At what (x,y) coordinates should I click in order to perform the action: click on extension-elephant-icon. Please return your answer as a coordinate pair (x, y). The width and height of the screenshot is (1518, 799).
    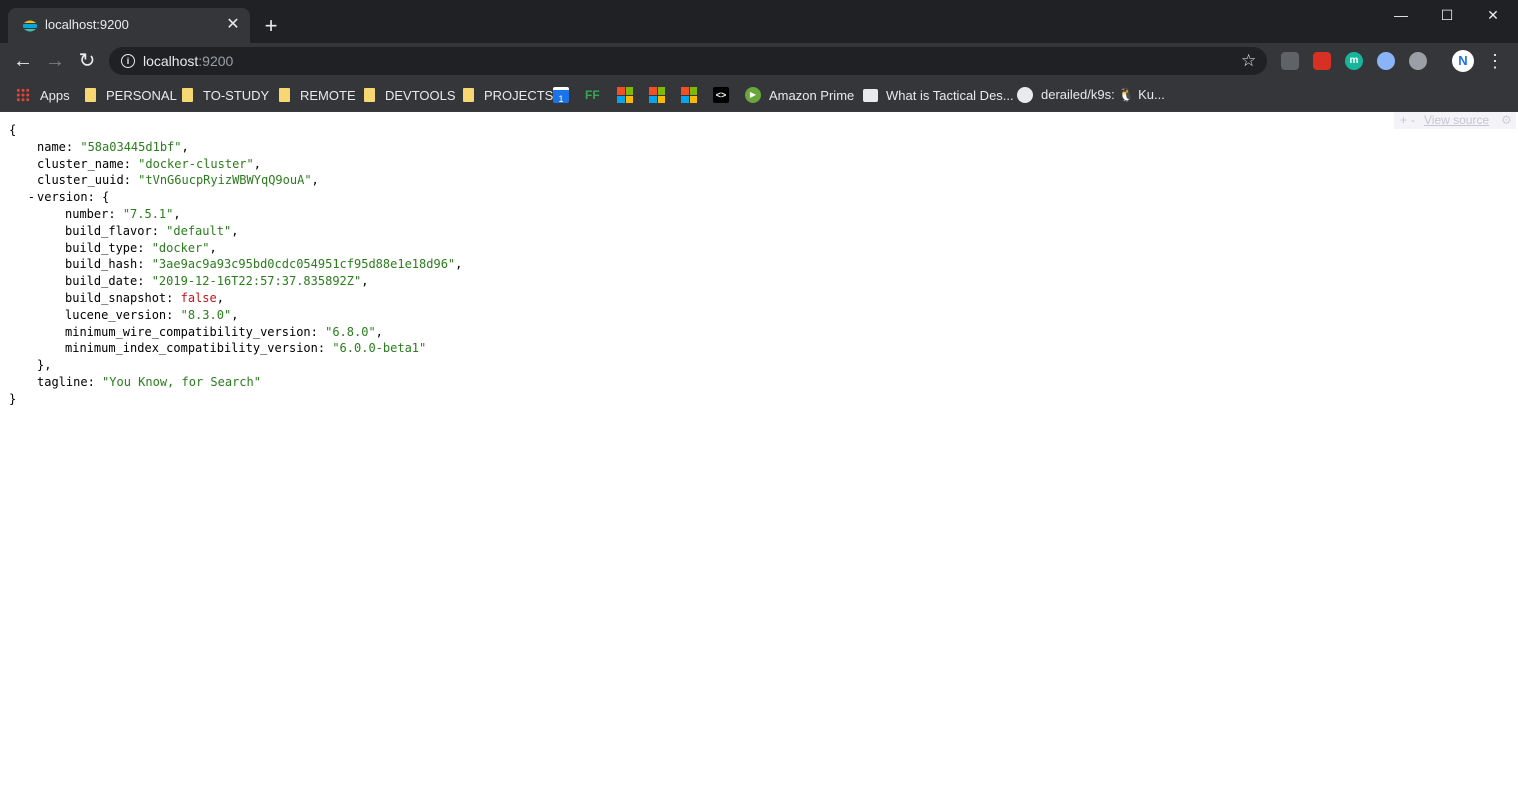
    Looking at the image, I should click on (1418, 61).